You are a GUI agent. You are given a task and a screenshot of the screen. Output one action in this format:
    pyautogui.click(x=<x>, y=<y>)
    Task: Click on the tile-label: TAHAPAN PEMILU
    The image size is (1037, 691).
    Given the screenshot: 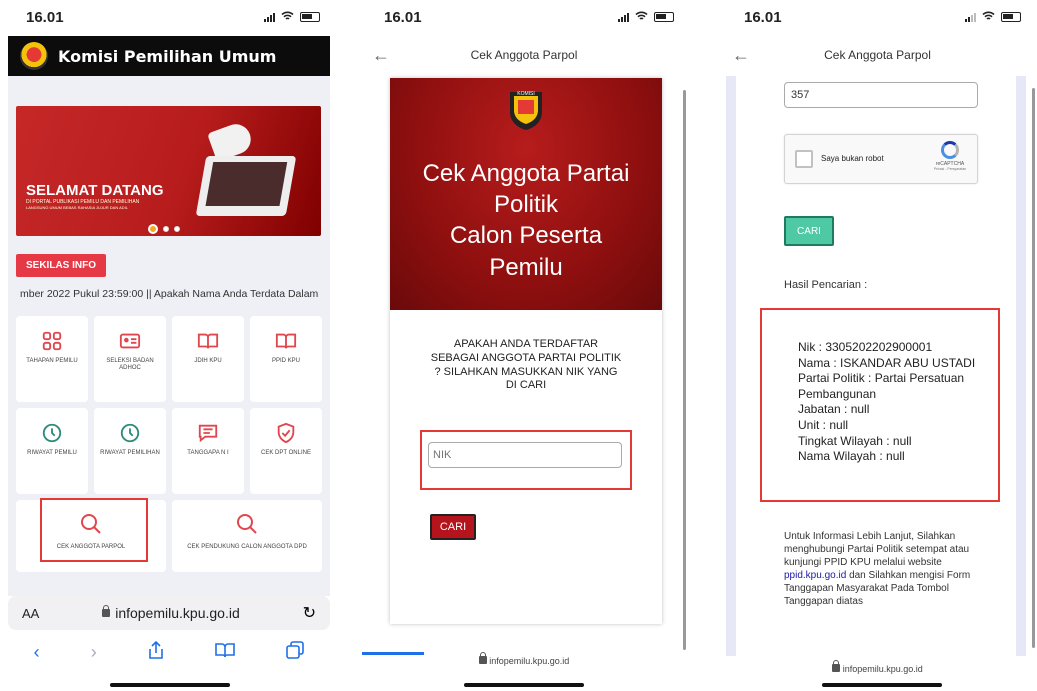 What is the action you would take?
    pyautogui.click(x=52, y=361)
    